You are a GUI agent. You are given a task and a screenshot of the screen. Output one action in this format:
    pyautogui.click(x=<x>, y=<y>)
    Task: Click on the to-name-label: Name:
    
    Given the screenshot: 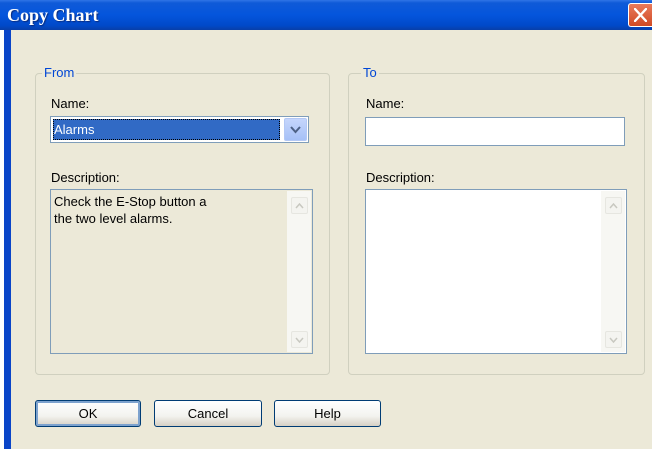 What is the action you would take?
    pyautogui.click(x=385, y=103)
    